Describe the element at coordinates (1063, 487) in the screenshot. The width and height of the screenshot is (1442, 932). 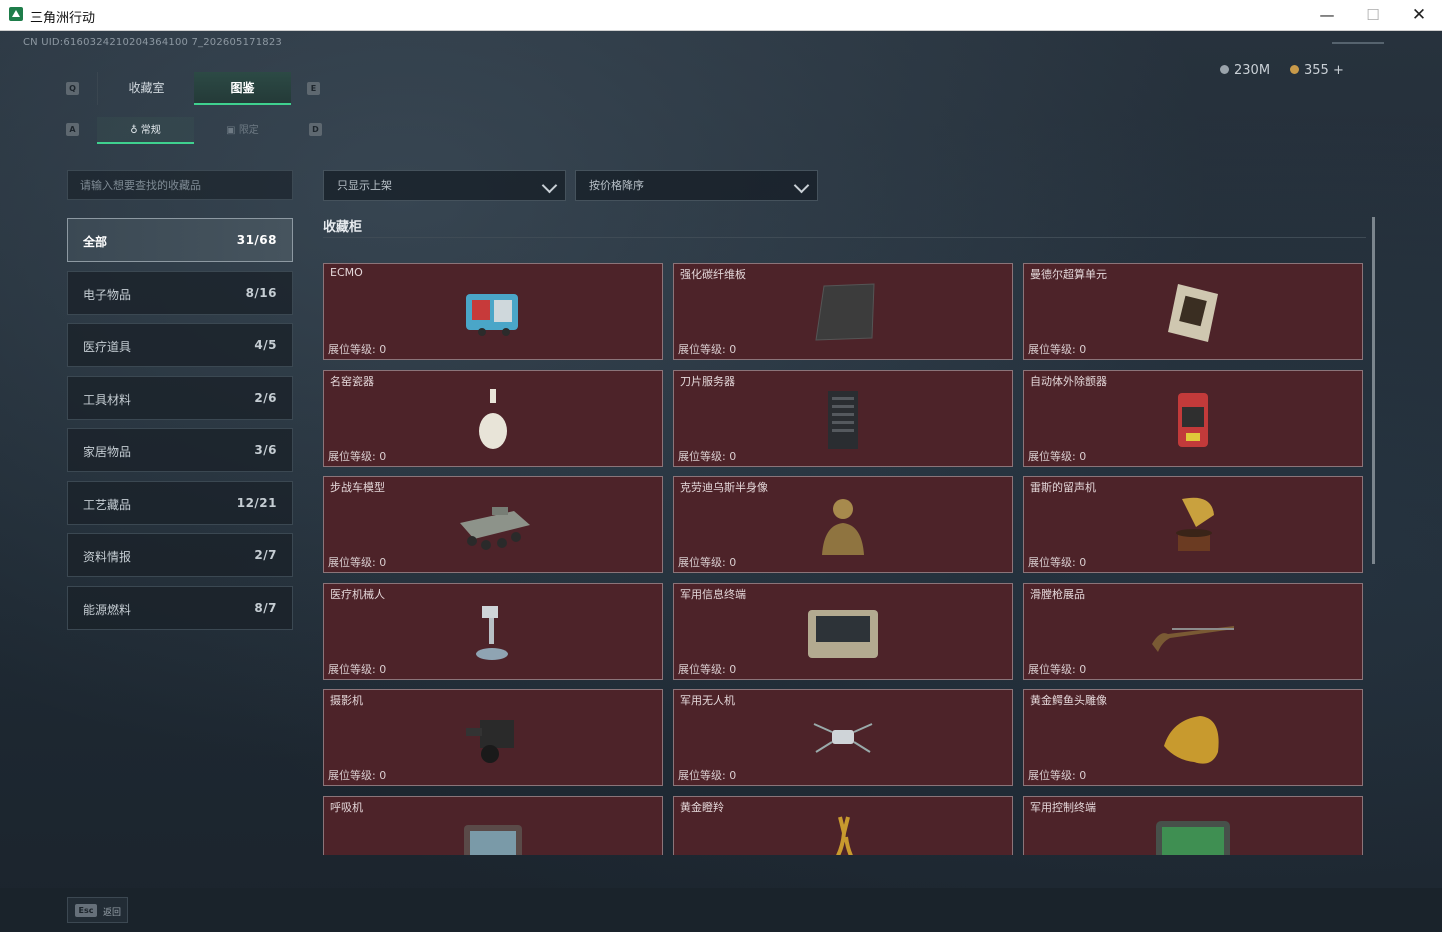
I see `item-name: 雷斯的留声机` at that location.